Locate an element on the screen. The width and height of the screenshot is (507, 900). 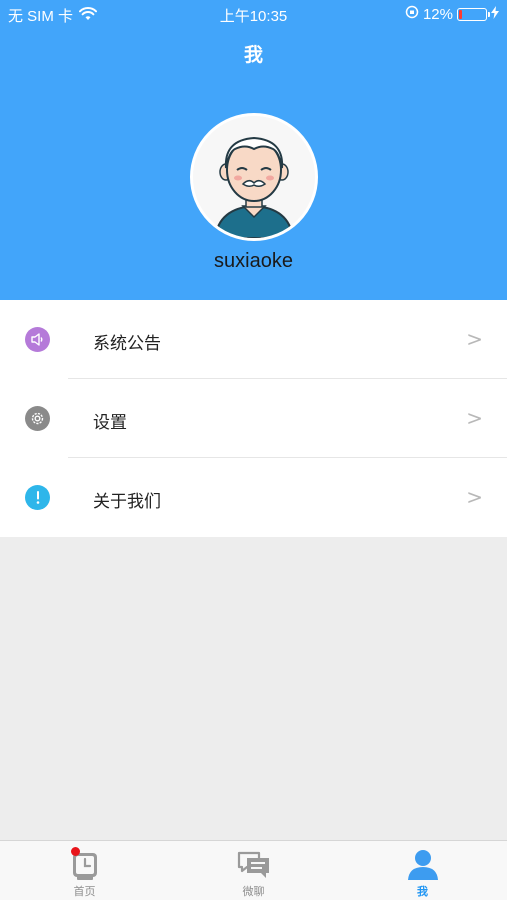
tab-label: 首页 is located at coordinates (84, 892).